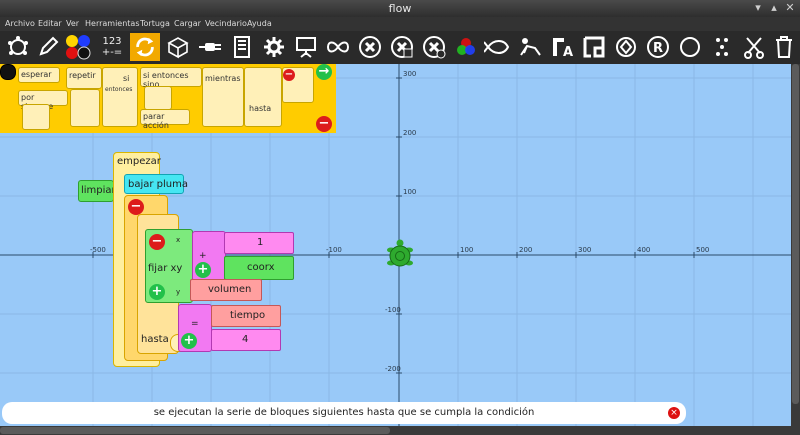 The height and width of the screenshot is (435, 800). Describe the element at coordinates (324, 72) in the screenshot. I see `palette-next-icon: →` at that location.